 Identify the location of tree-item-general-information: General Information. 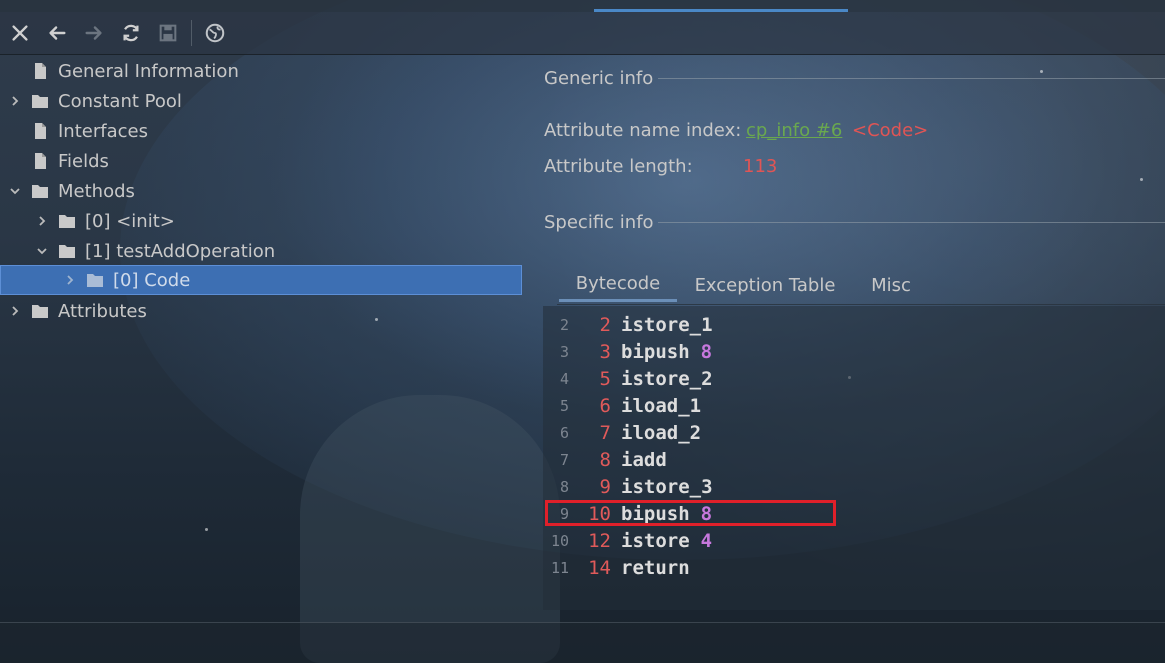
(258, 71).